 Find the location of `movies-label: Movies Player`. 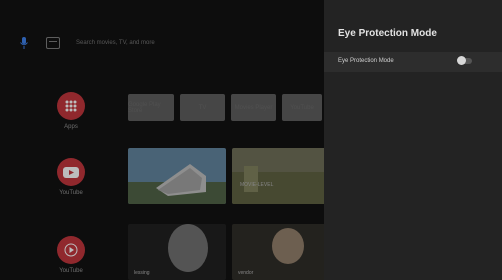

movies-label: Movies Player is located at coordinates (253, 107).